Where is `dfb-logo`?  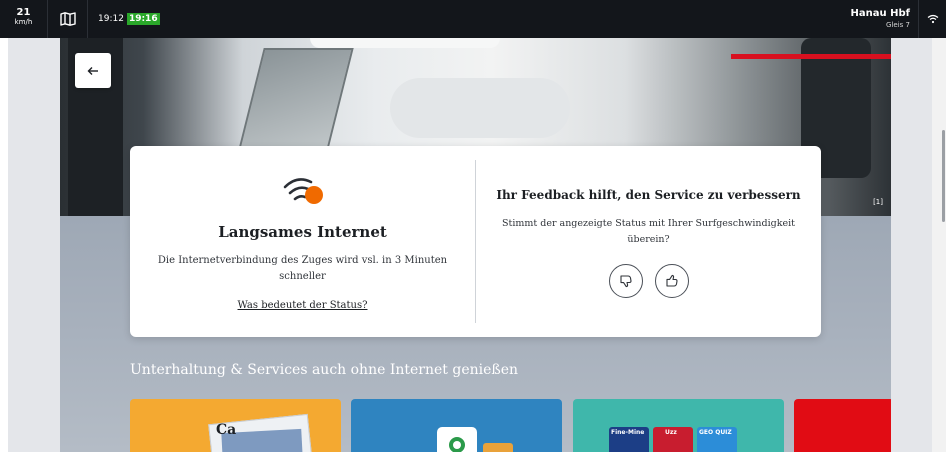
dfb-logo is located at coordinates (457, 439).